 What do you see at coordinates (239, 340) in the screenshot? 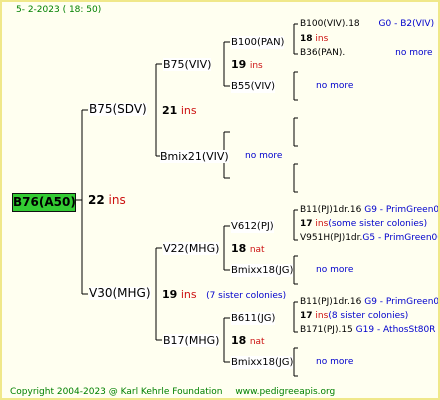
I see `grandparent-4-gen-number: 18` at bounding box center [239, 340].